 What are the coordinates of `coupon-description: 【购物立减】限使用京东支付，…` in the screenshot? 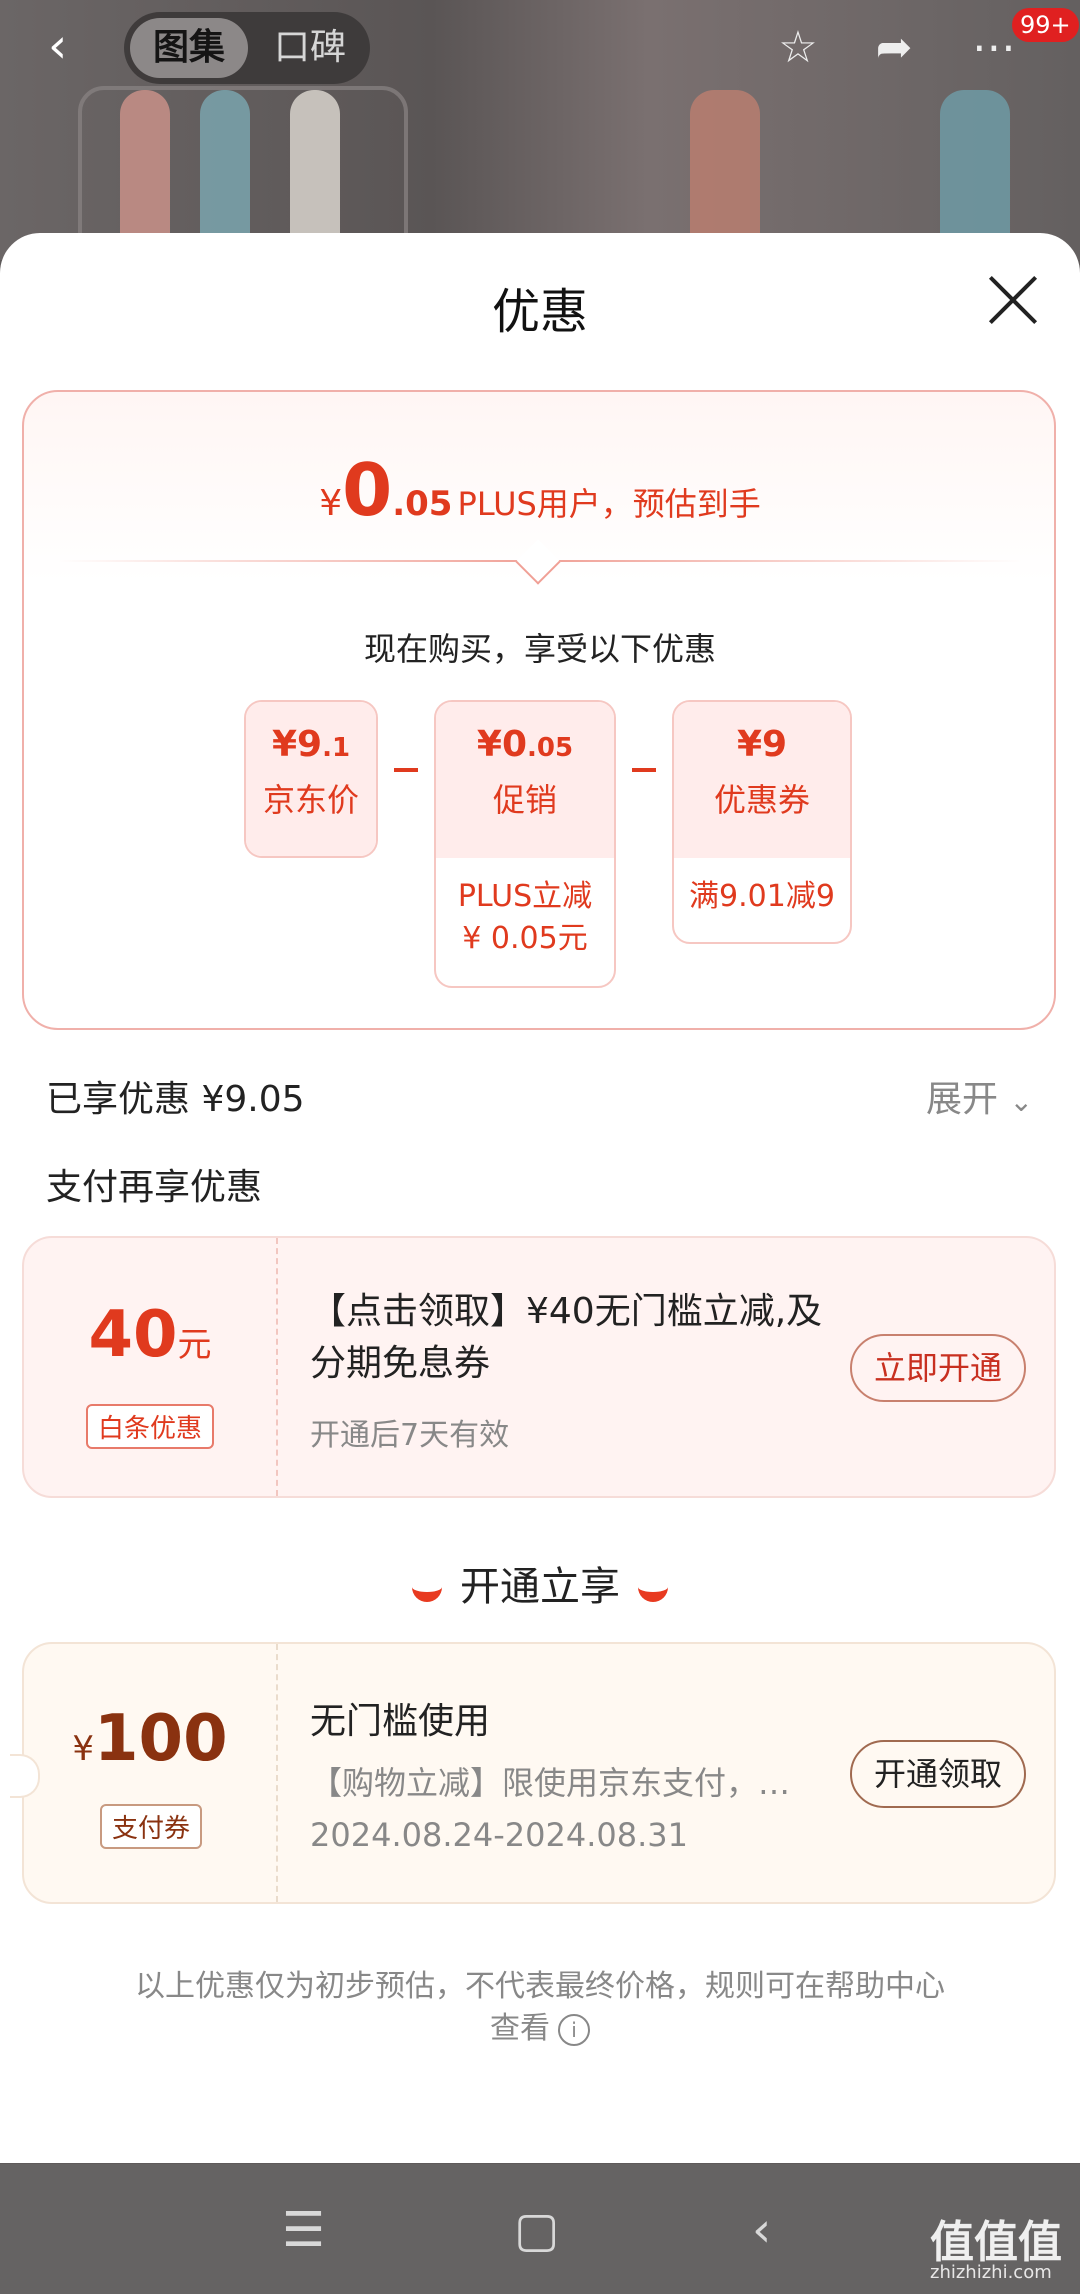 It's located at (550, 1783).